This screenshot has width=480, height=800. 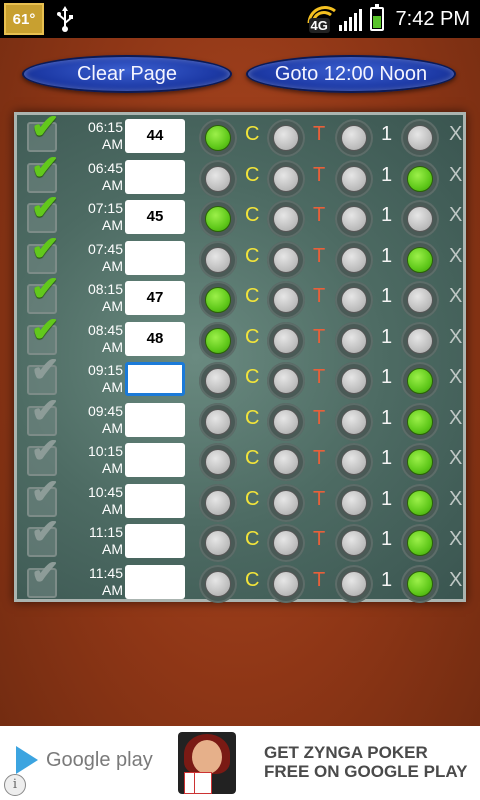 What do you see at coordinates (105, 370) in the screenshot?
I see `time-value: 09:15` at bounding box center [105, 370].